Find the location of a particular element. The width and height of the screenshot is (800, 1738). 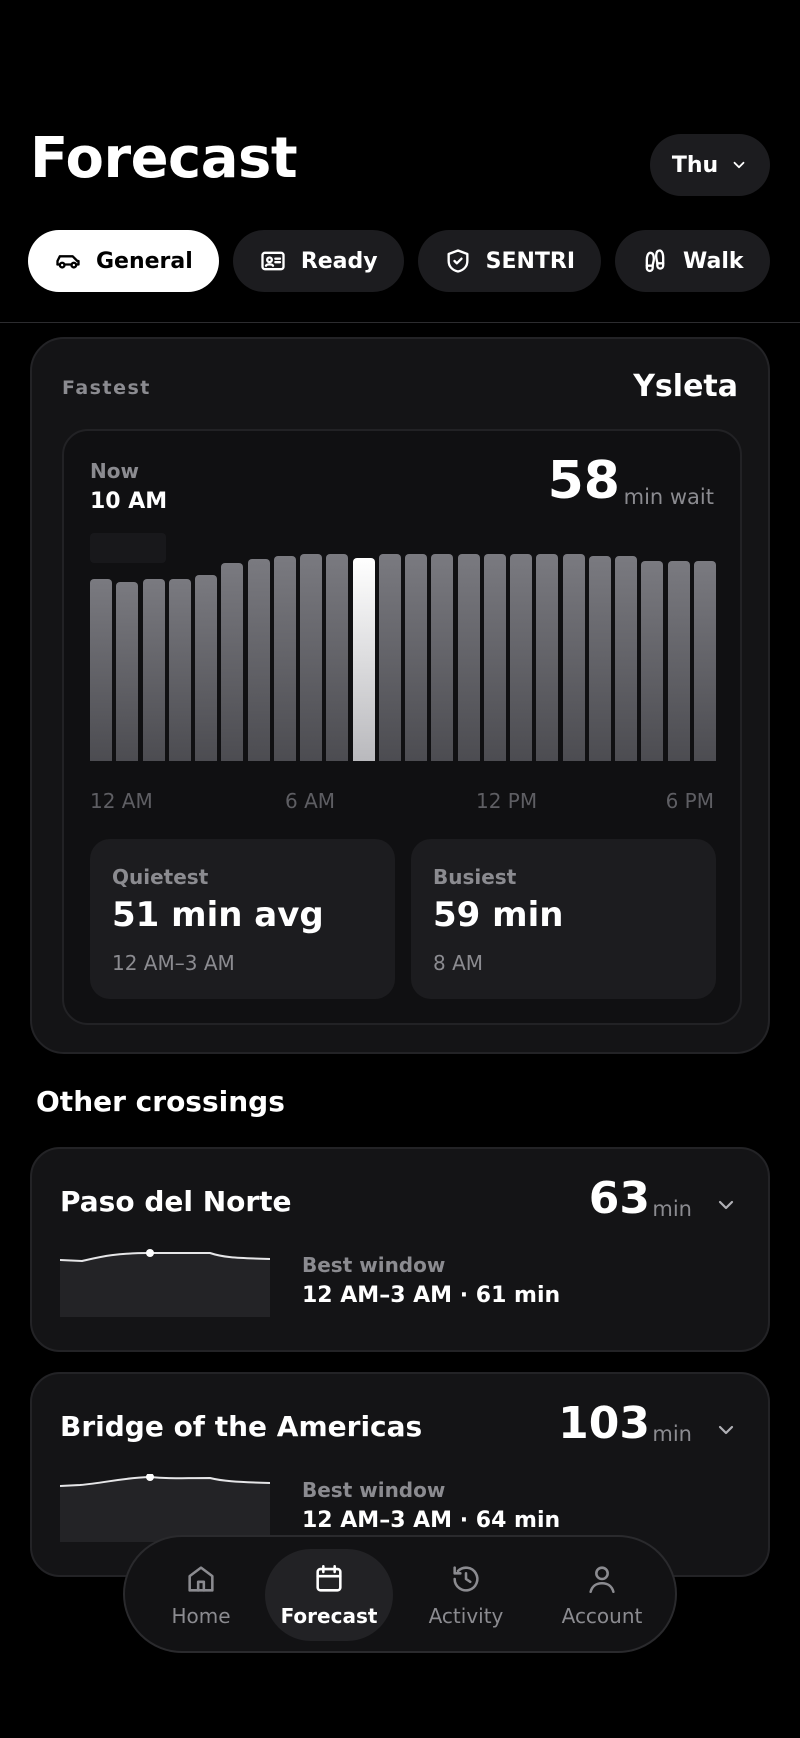

current-wait-value: 58 is located at coordinates (583, 481).